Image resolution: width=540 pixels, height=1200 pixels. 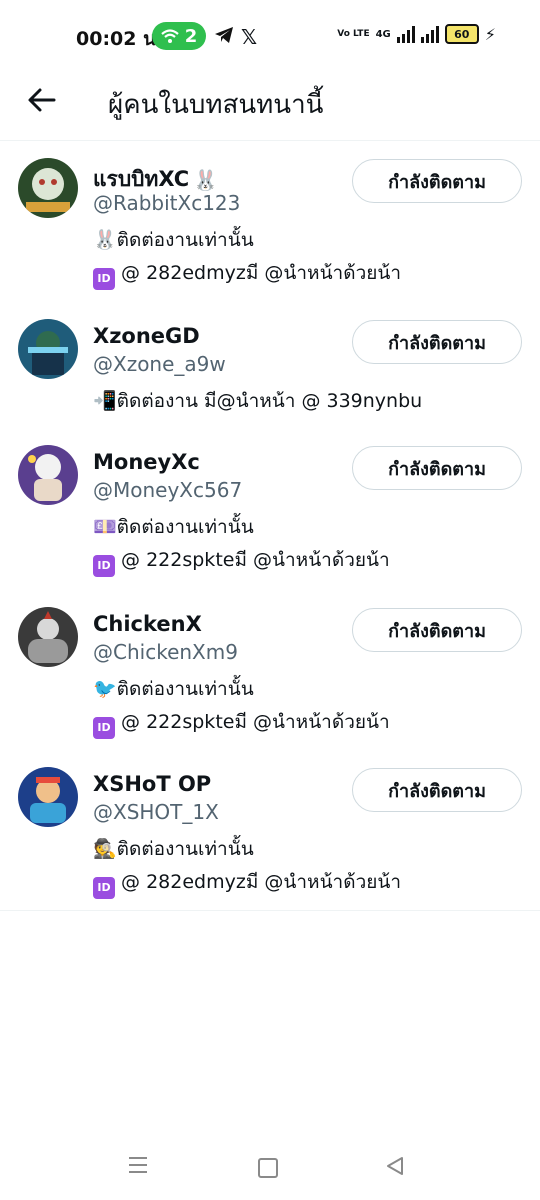 What do you see at coordinates (168, 490) in the screenshot?
I see `user-handle: @MoneyXc567` at bounding box center [168, 490].